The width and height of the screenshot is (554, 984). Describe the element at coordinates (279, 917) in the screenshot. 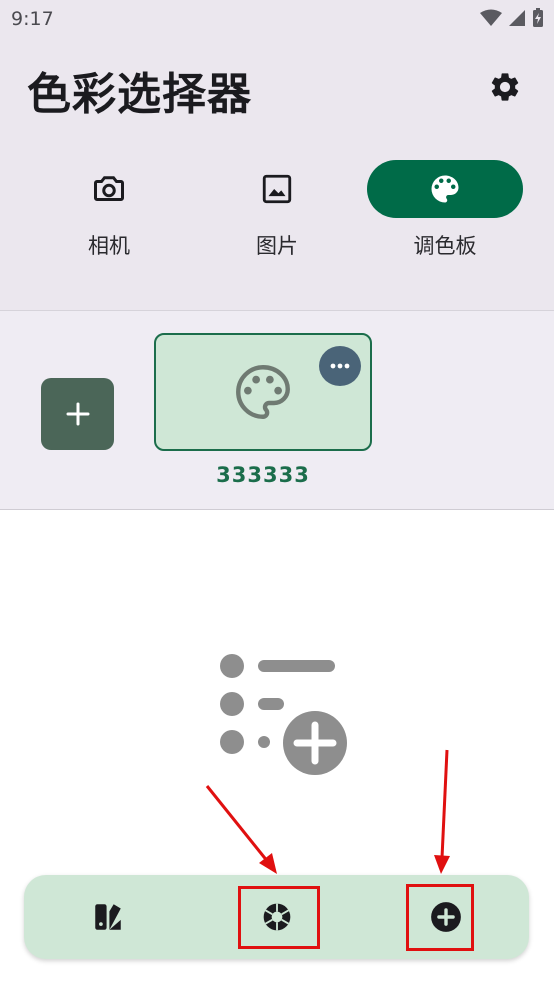

I see `highlight-box-color-wheel` at that location.